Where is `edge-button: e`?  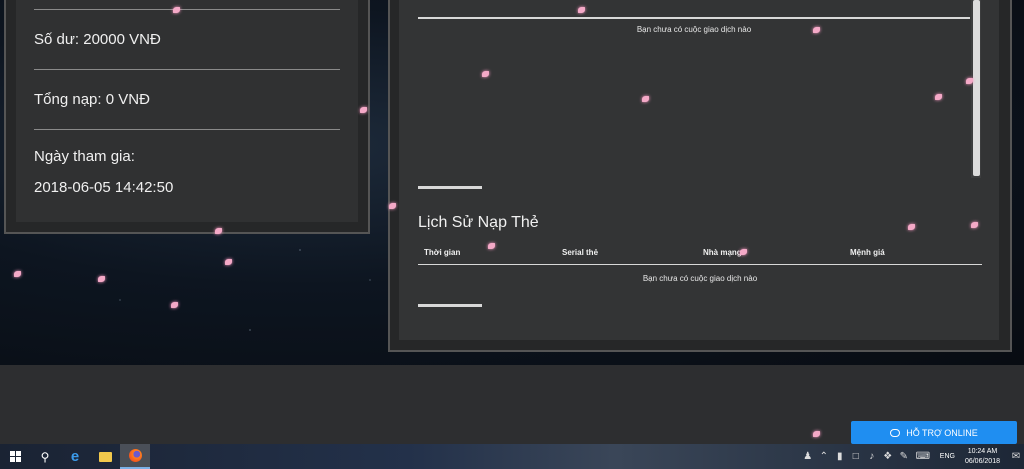
edge-button: e is located at coordinates (75, 456).